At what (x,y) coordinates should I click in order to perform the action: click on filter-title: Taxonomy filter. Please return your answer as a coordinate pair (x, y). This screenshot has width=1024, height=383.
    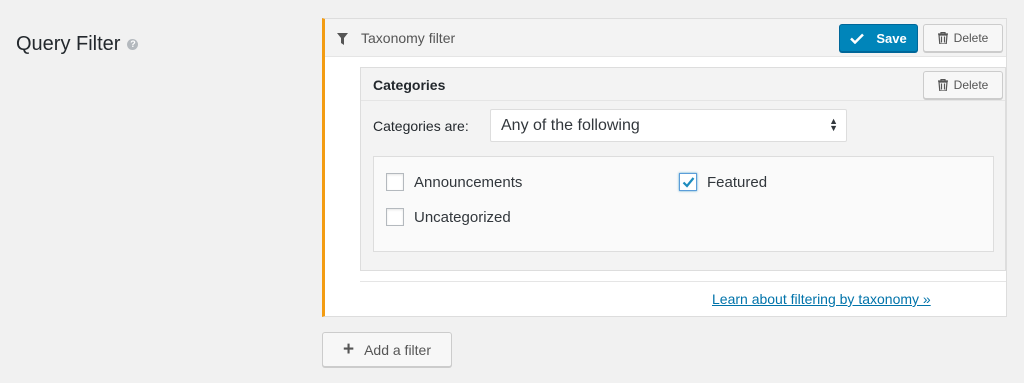
    Looking at the image, I should click on (408, 38).